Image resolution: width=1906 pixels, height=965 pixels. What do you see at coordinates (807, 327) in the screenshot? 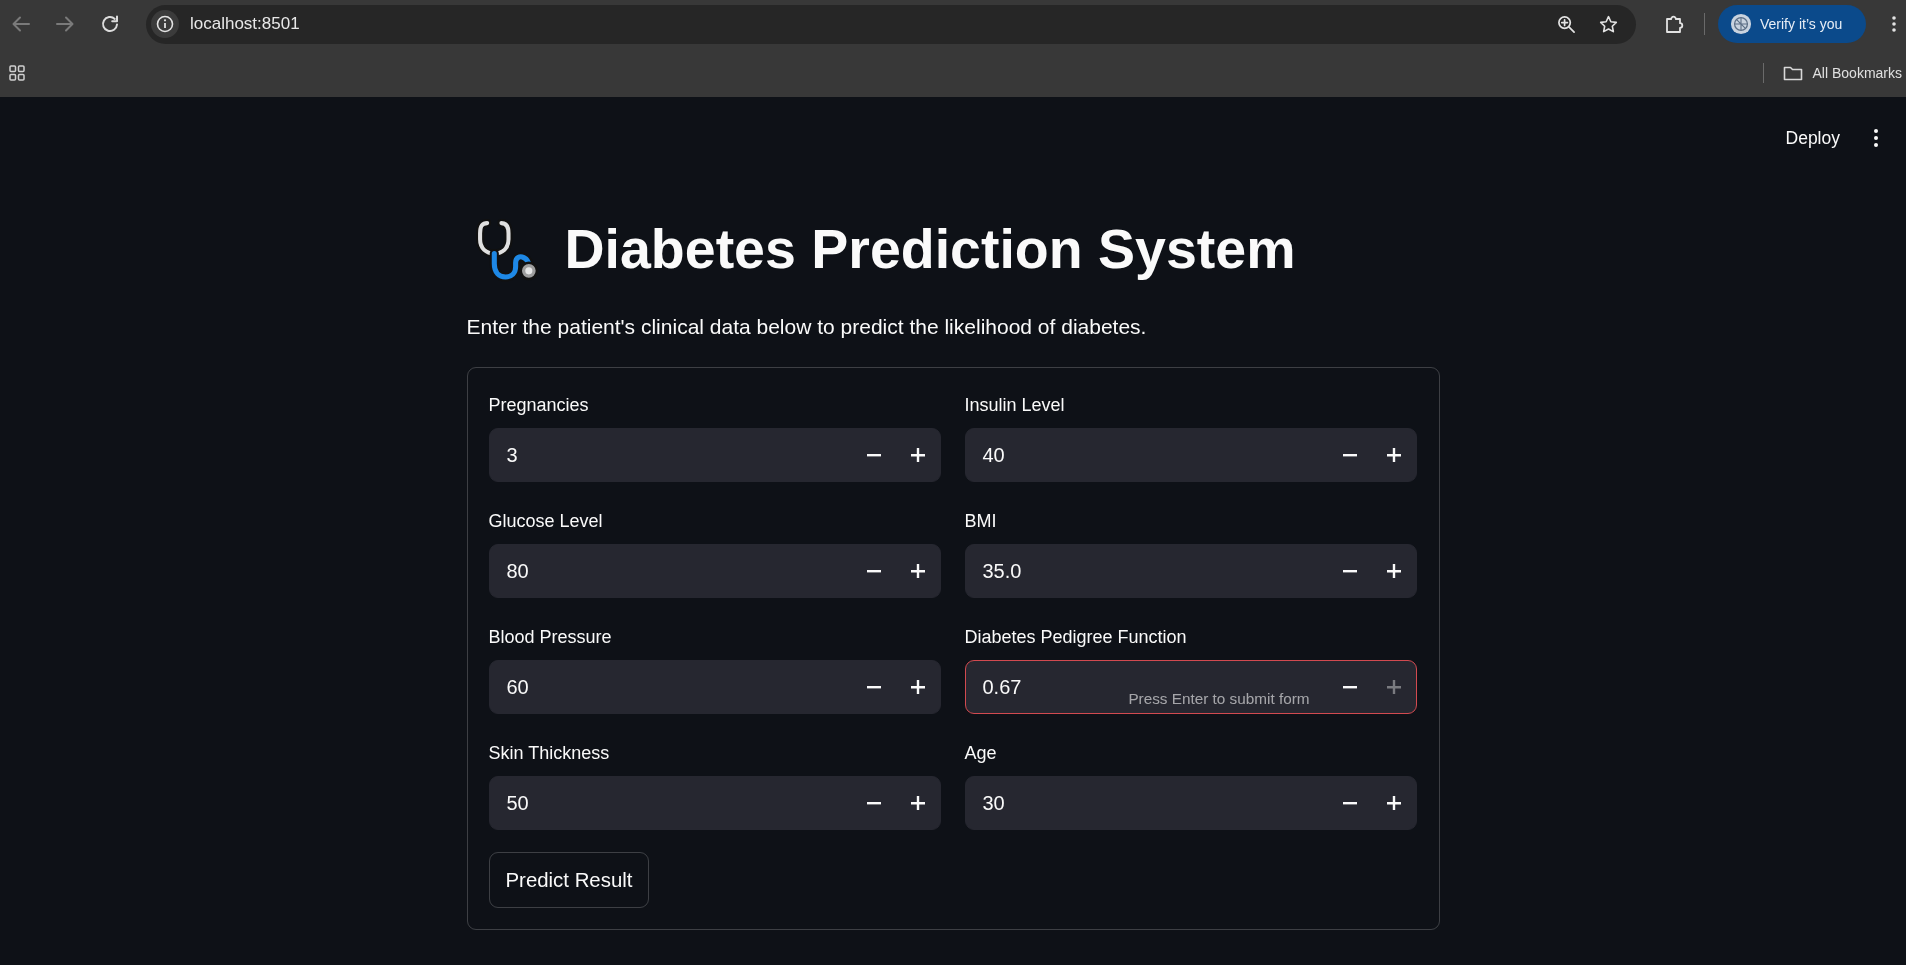
I see `page-description: Enter the patient's clinical data below to predict the likelihood of diabetes.` at bounding box center [807, 327].